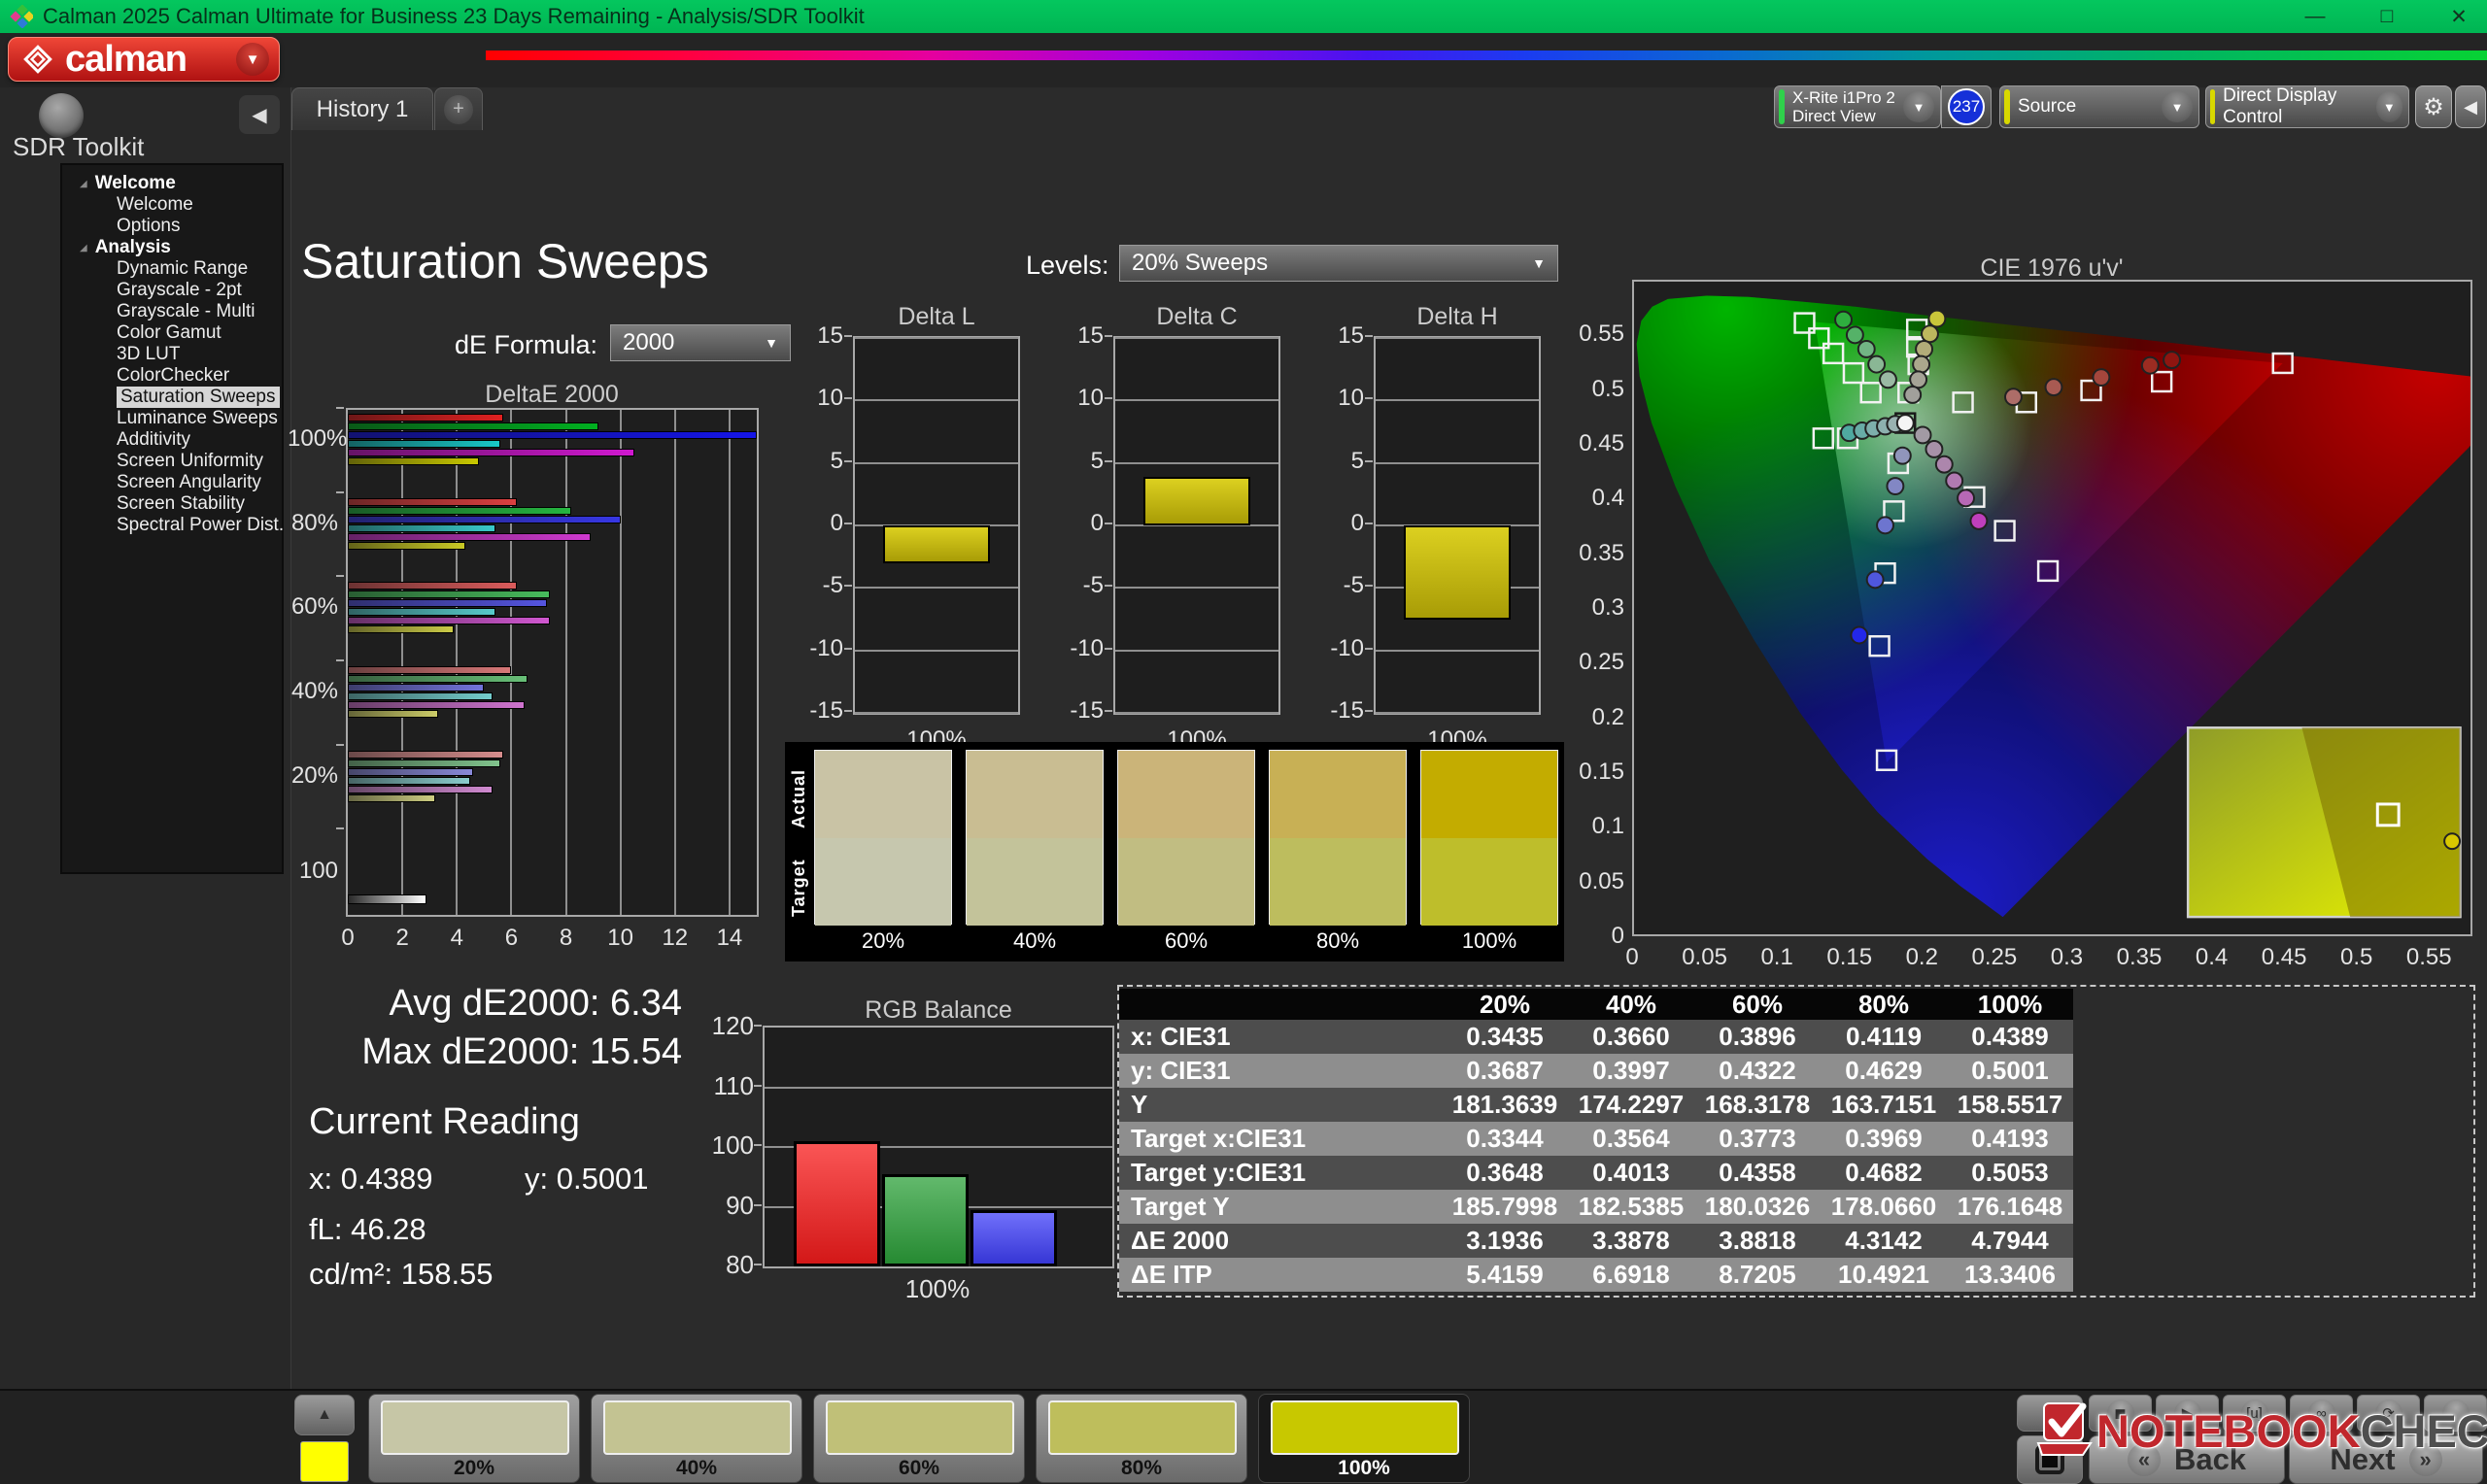 The width and height of the screenshot is (2487, 1484). Describe the element at coordinates (2458, 17) in the screenshot. I see `close-button: ✕` at that location.